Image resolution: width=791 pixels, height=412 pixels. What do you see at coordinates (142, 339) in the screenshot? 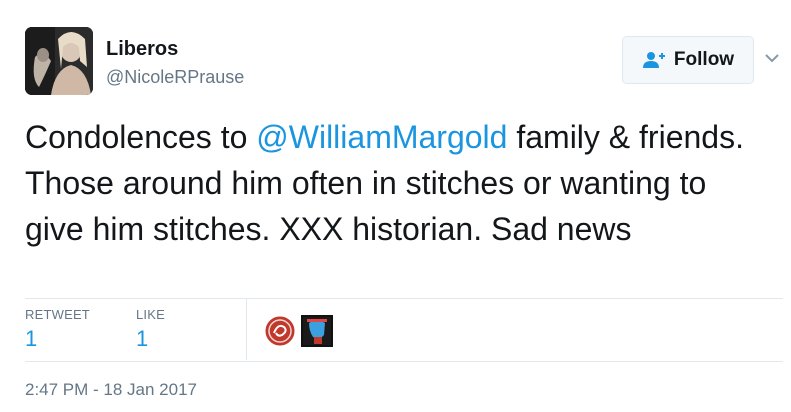
I see `like-count: 1` at bounding box center [142, 339].